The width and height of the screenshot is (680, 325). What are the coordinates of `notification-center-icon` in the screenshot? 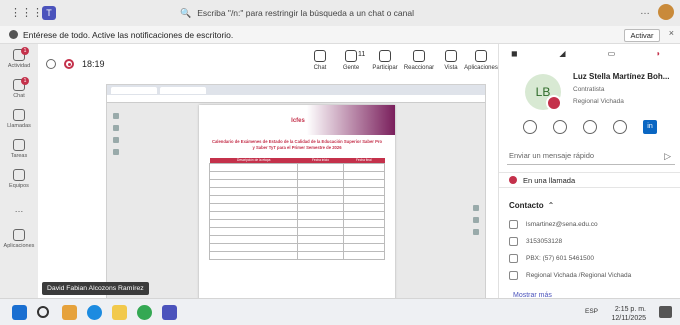 It's located at (665, 312).